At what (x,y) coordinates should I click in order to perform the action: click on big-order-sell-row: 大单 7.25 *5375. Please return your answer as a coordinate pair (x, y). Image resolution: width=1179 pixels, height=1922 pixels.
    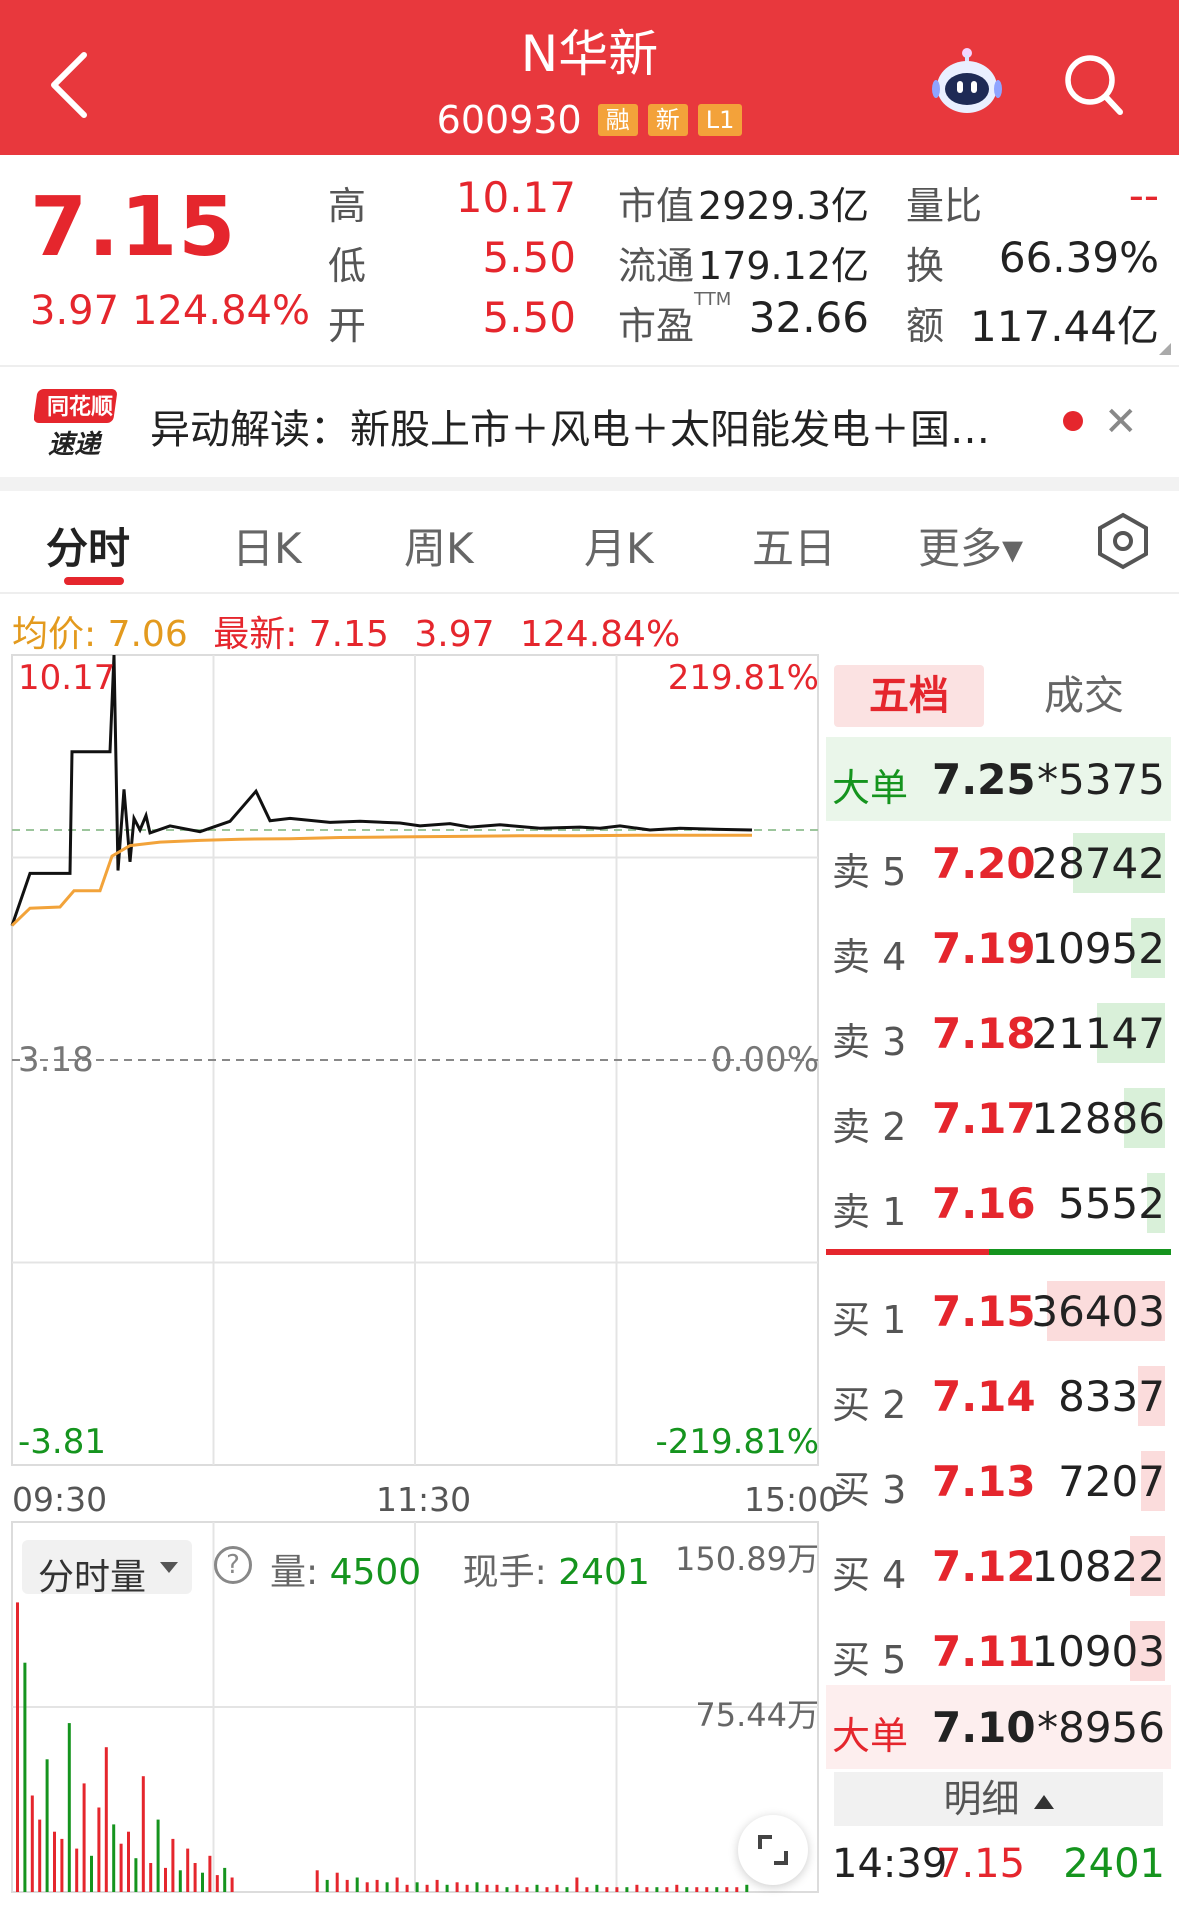
    Looking at the image, I should click on (998, 779).